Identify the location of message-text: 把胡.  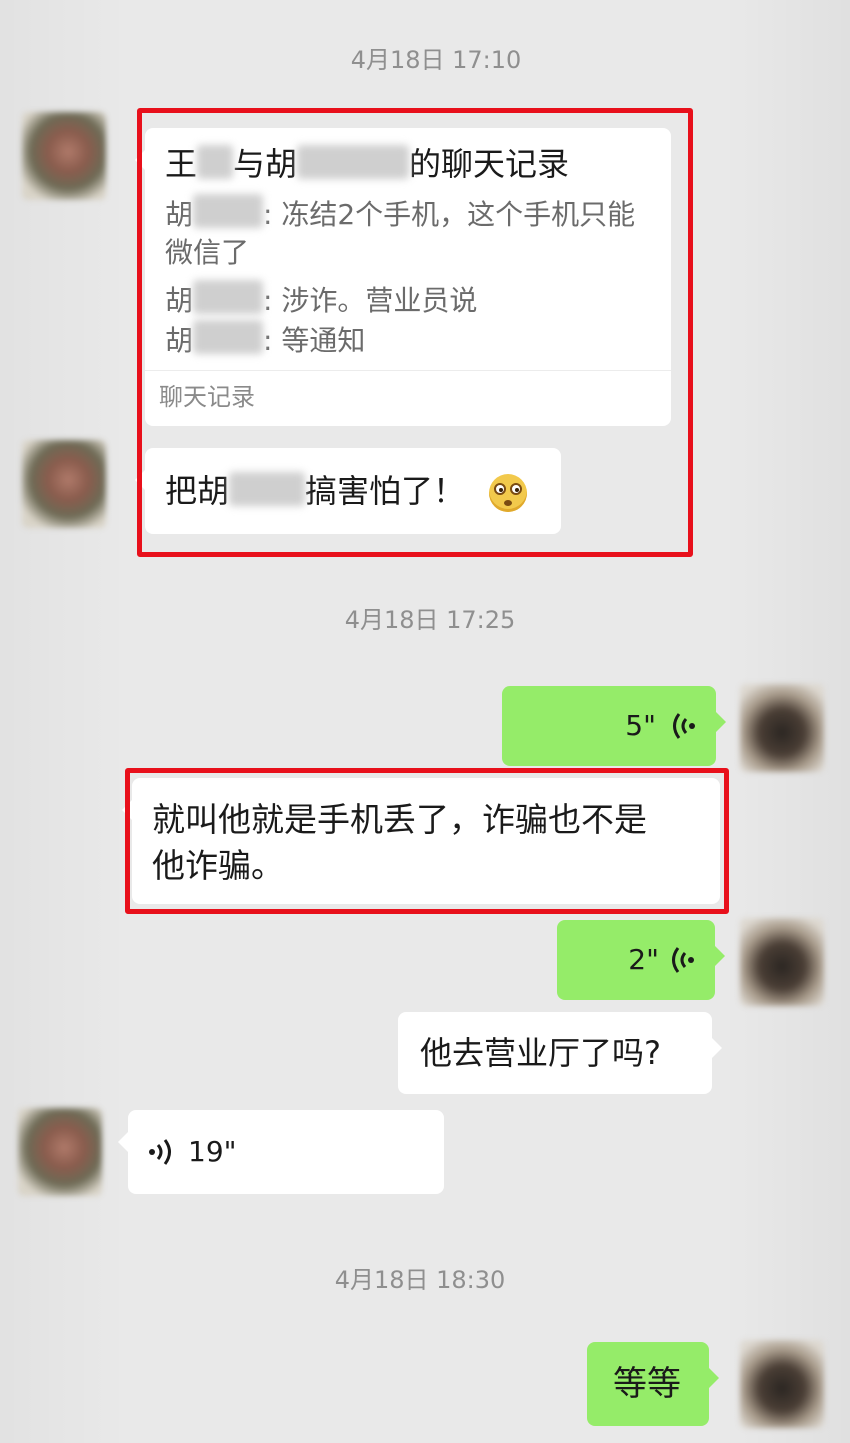
(197, 491).